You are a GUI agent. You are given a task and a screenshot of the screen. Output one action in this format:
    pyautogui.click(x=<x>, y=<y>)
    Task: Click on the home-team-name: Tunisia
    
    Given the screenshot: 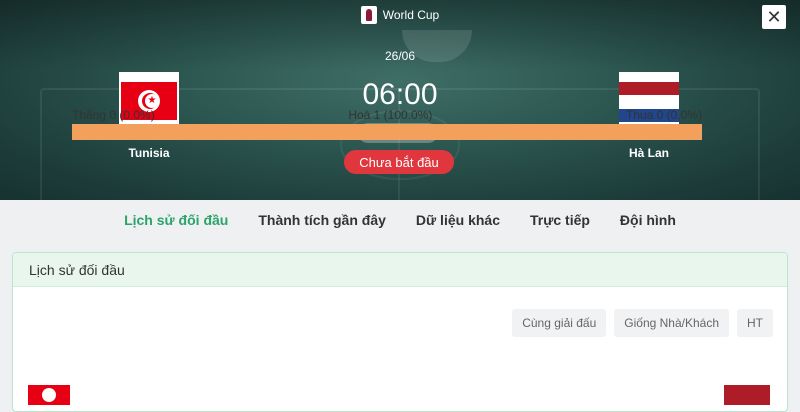 What is the action you would take?
    pyautogui.click(x=149, y=153)
    